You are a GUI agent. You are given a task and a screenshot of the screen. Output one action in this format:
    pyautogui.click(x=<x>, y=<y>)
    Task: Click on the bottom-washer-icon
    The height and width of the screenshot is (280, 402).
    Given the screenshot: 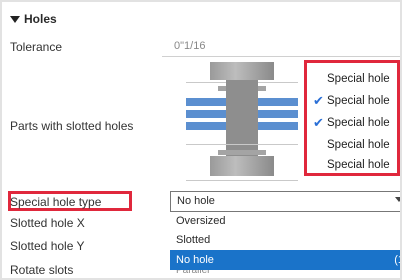 What is the action you would take?
    pyautogui.click(x=242, y=152)
    